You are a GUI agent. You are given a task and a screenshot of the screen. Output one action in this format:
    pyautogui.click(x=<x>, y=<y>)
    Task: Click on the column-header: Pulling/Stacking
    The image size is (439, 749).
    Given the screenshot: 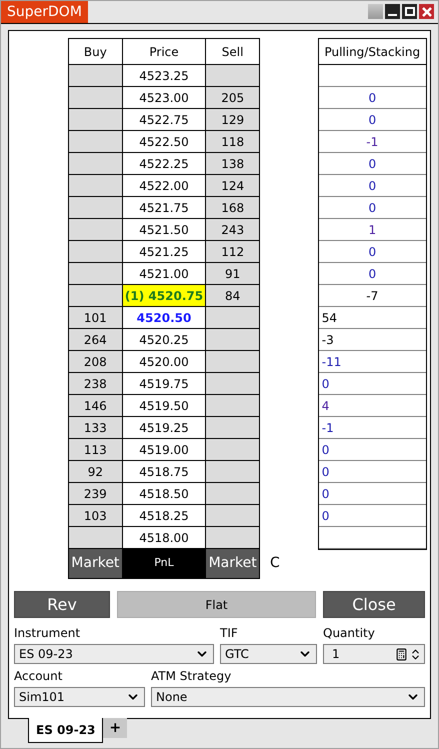 What is the action you would take?
    pyautogui.click(x=372, y=52)
    